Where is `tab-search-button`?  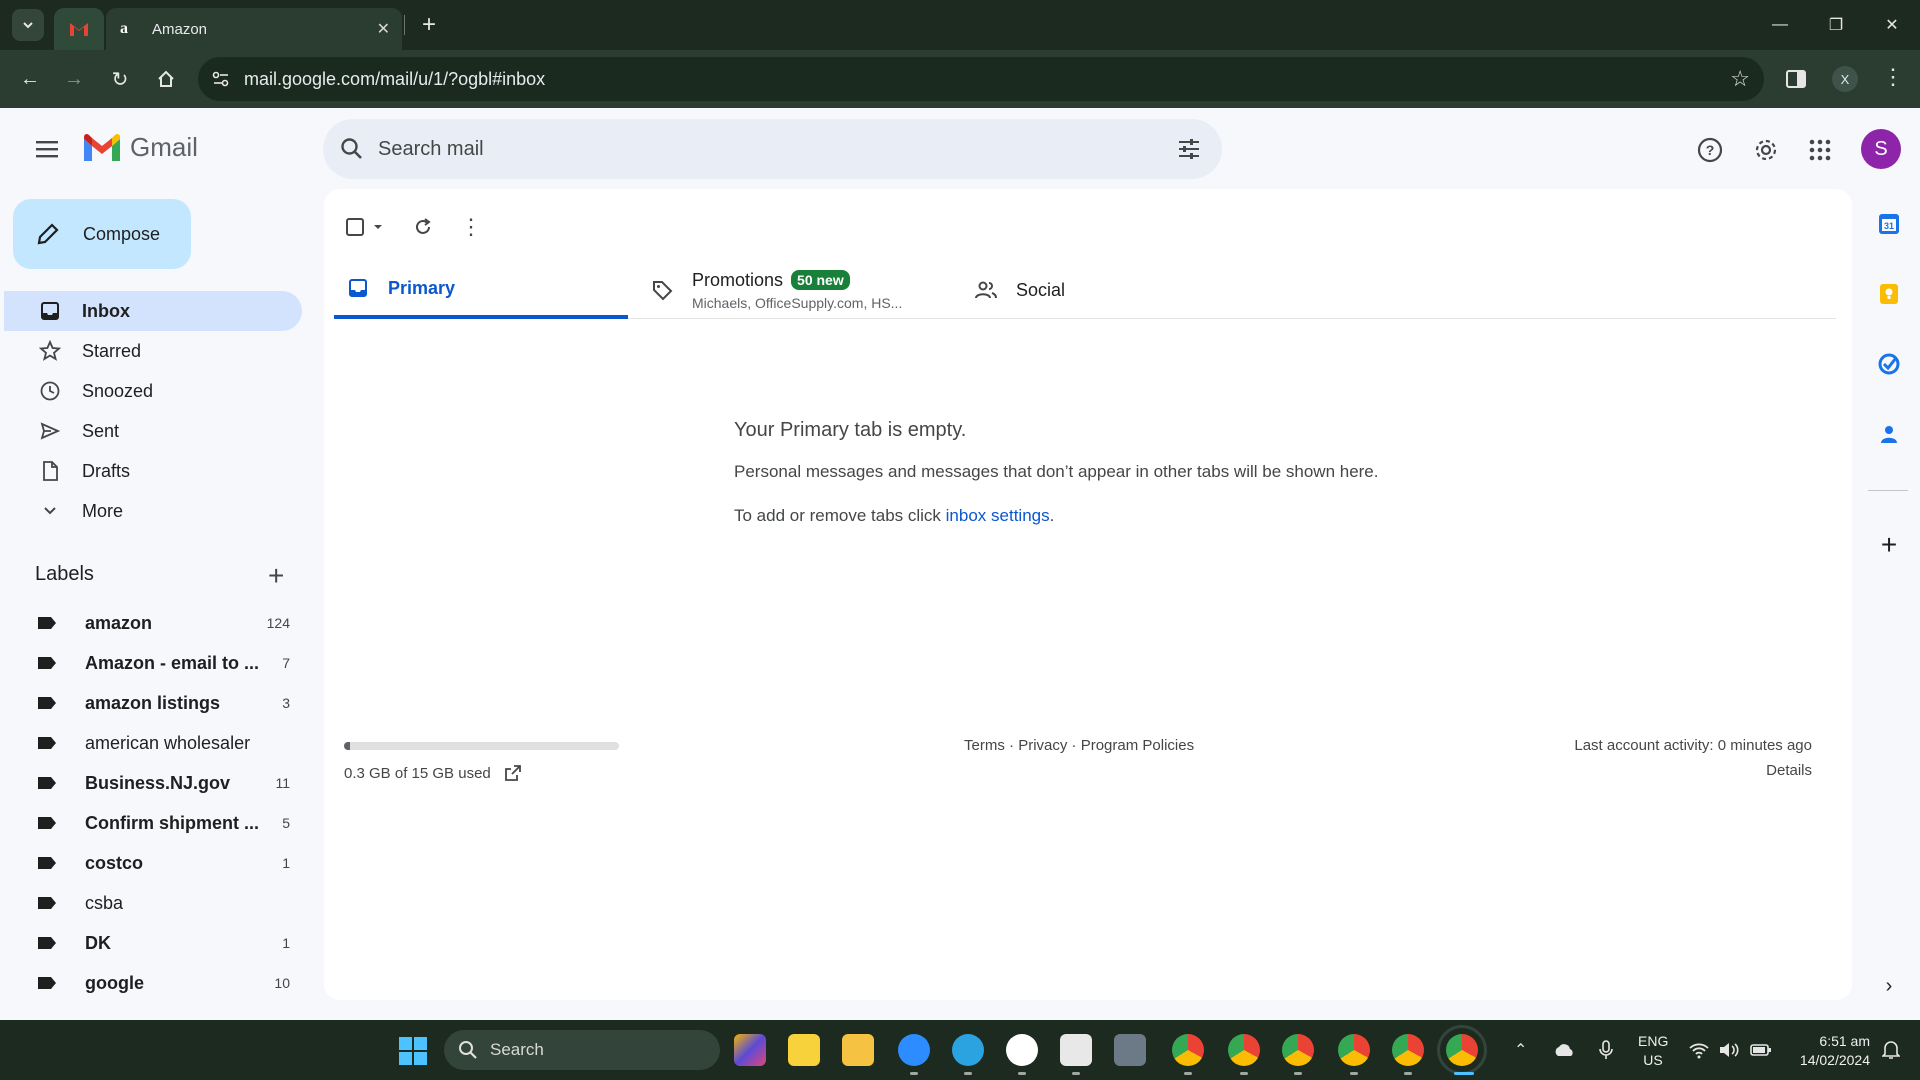
tab-search-button is located at coordinates (28, 25).